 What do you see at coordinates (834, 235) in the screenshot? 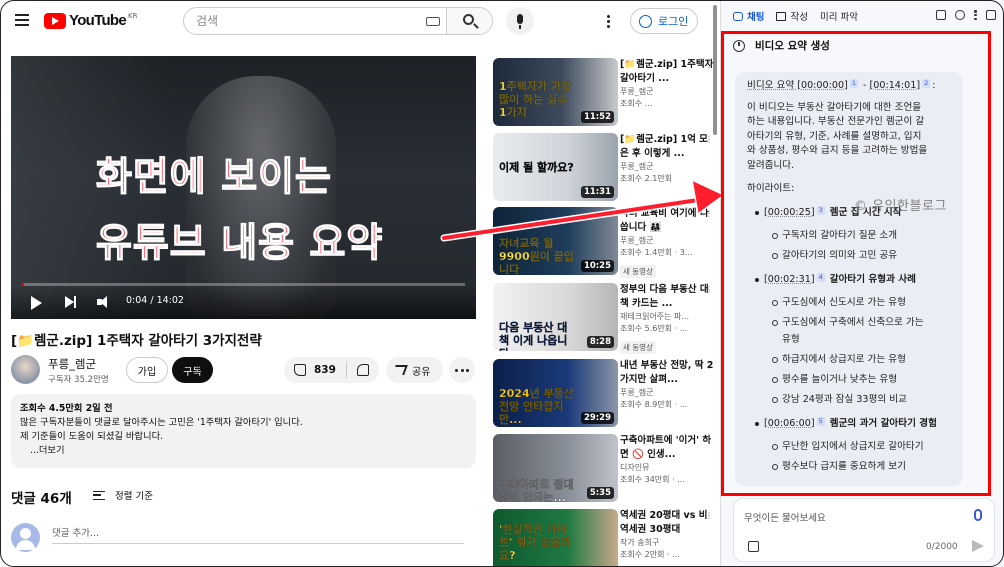
I see `highlight-item: 구독자의 갈아타기 질문 소개` at bounding box center [834, 235].